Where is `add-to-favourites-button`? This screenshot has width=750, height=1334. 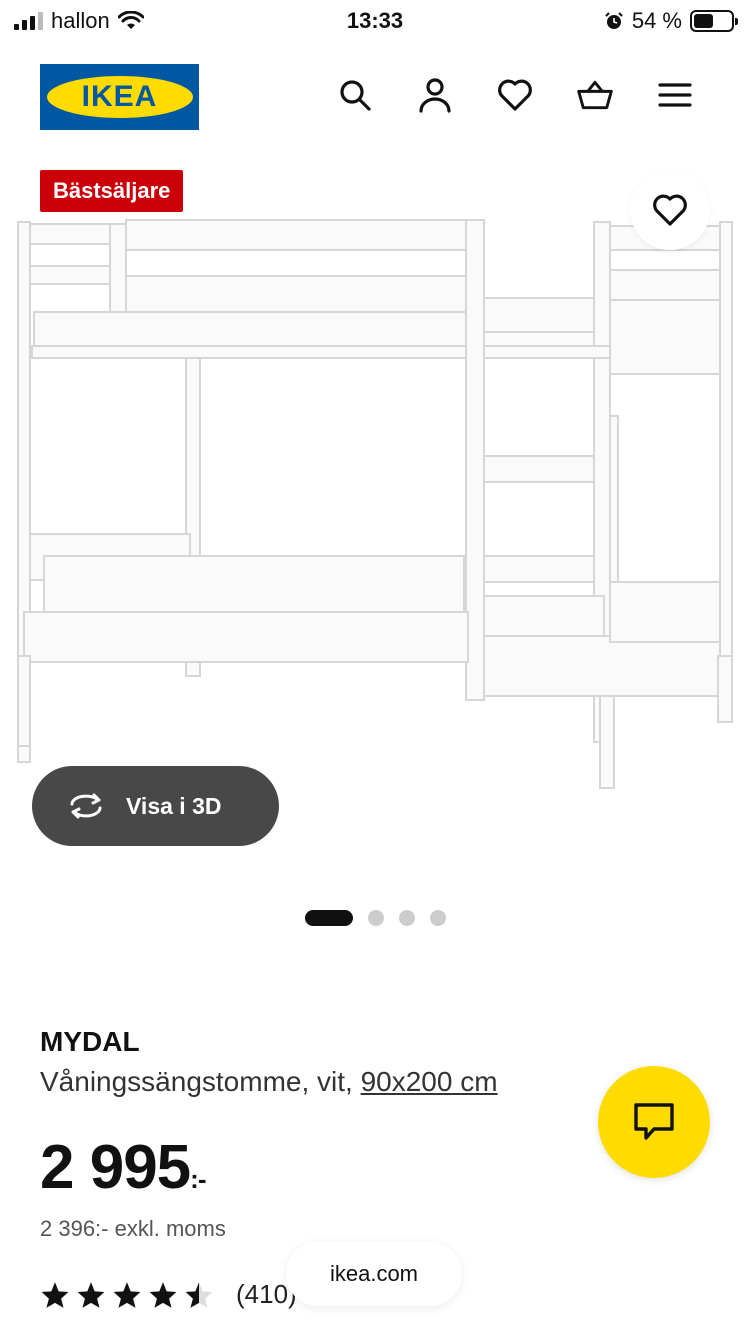
add-to-favourites-button is located at coordinates (670, 210).